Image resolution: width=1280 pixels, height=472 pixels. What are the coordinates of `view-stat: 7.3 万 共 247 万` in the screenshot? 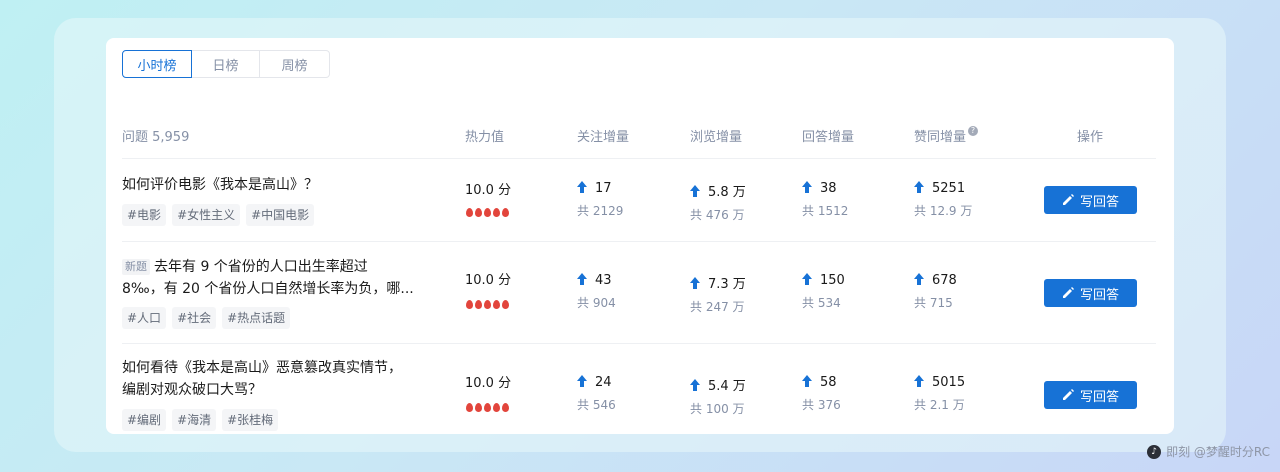 It's located at (718, 295).